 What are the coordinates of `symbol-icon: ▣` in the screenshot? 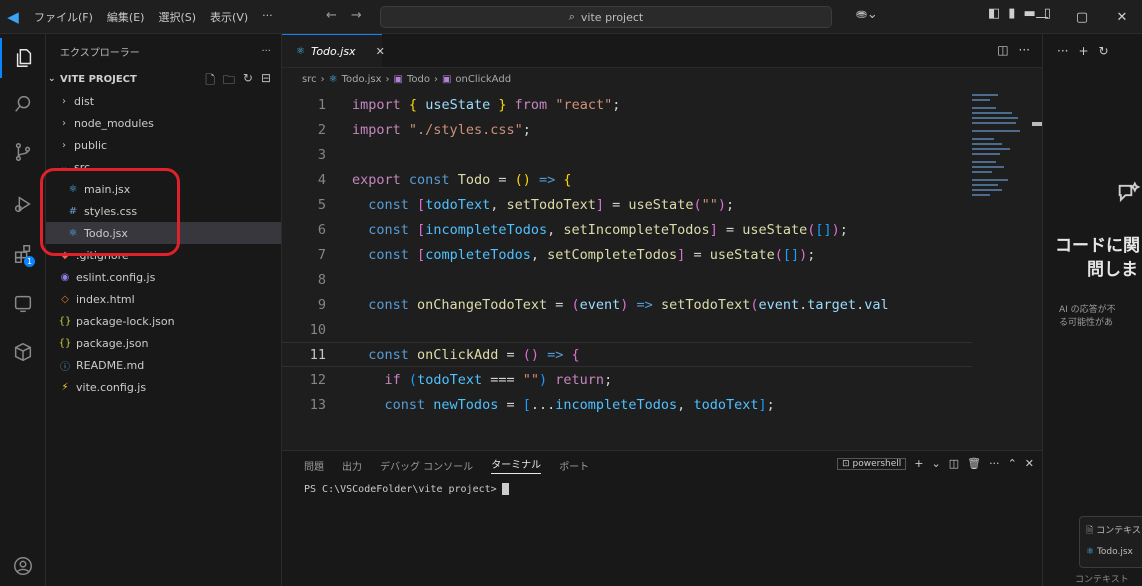 It's located at (446, 79).